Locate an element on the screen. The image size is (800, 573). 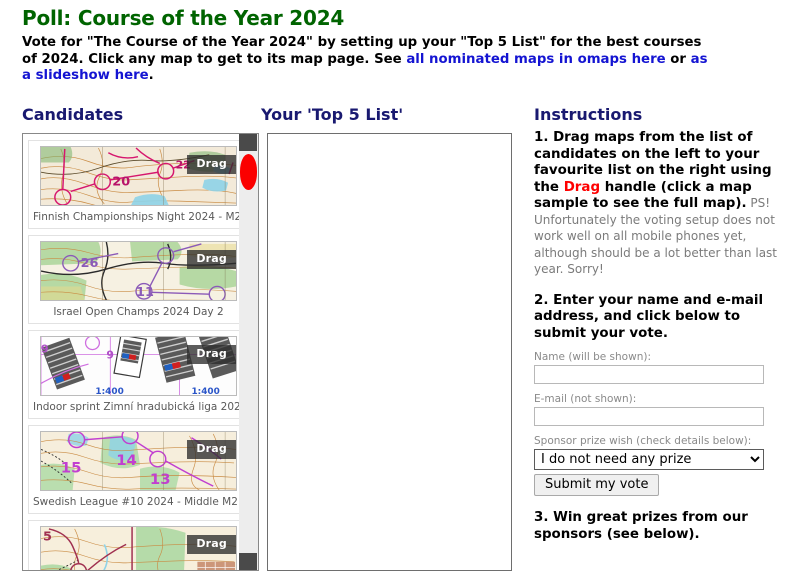
map-thumbnail: 15 14 13 Drag is located at coordinates (138, 461).